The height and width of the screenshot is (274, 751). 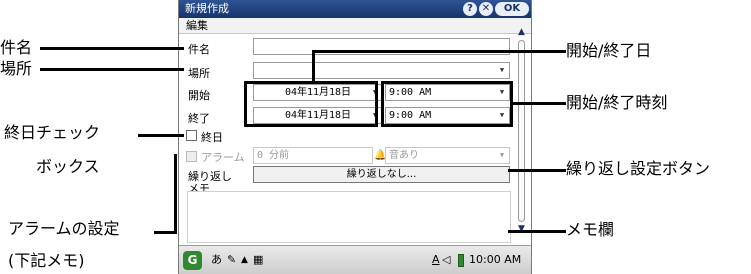 What do you see at coordinates (197, 25) in the screenshot?
I see `menu-edit: 編集` at bounding box center [197, 25].